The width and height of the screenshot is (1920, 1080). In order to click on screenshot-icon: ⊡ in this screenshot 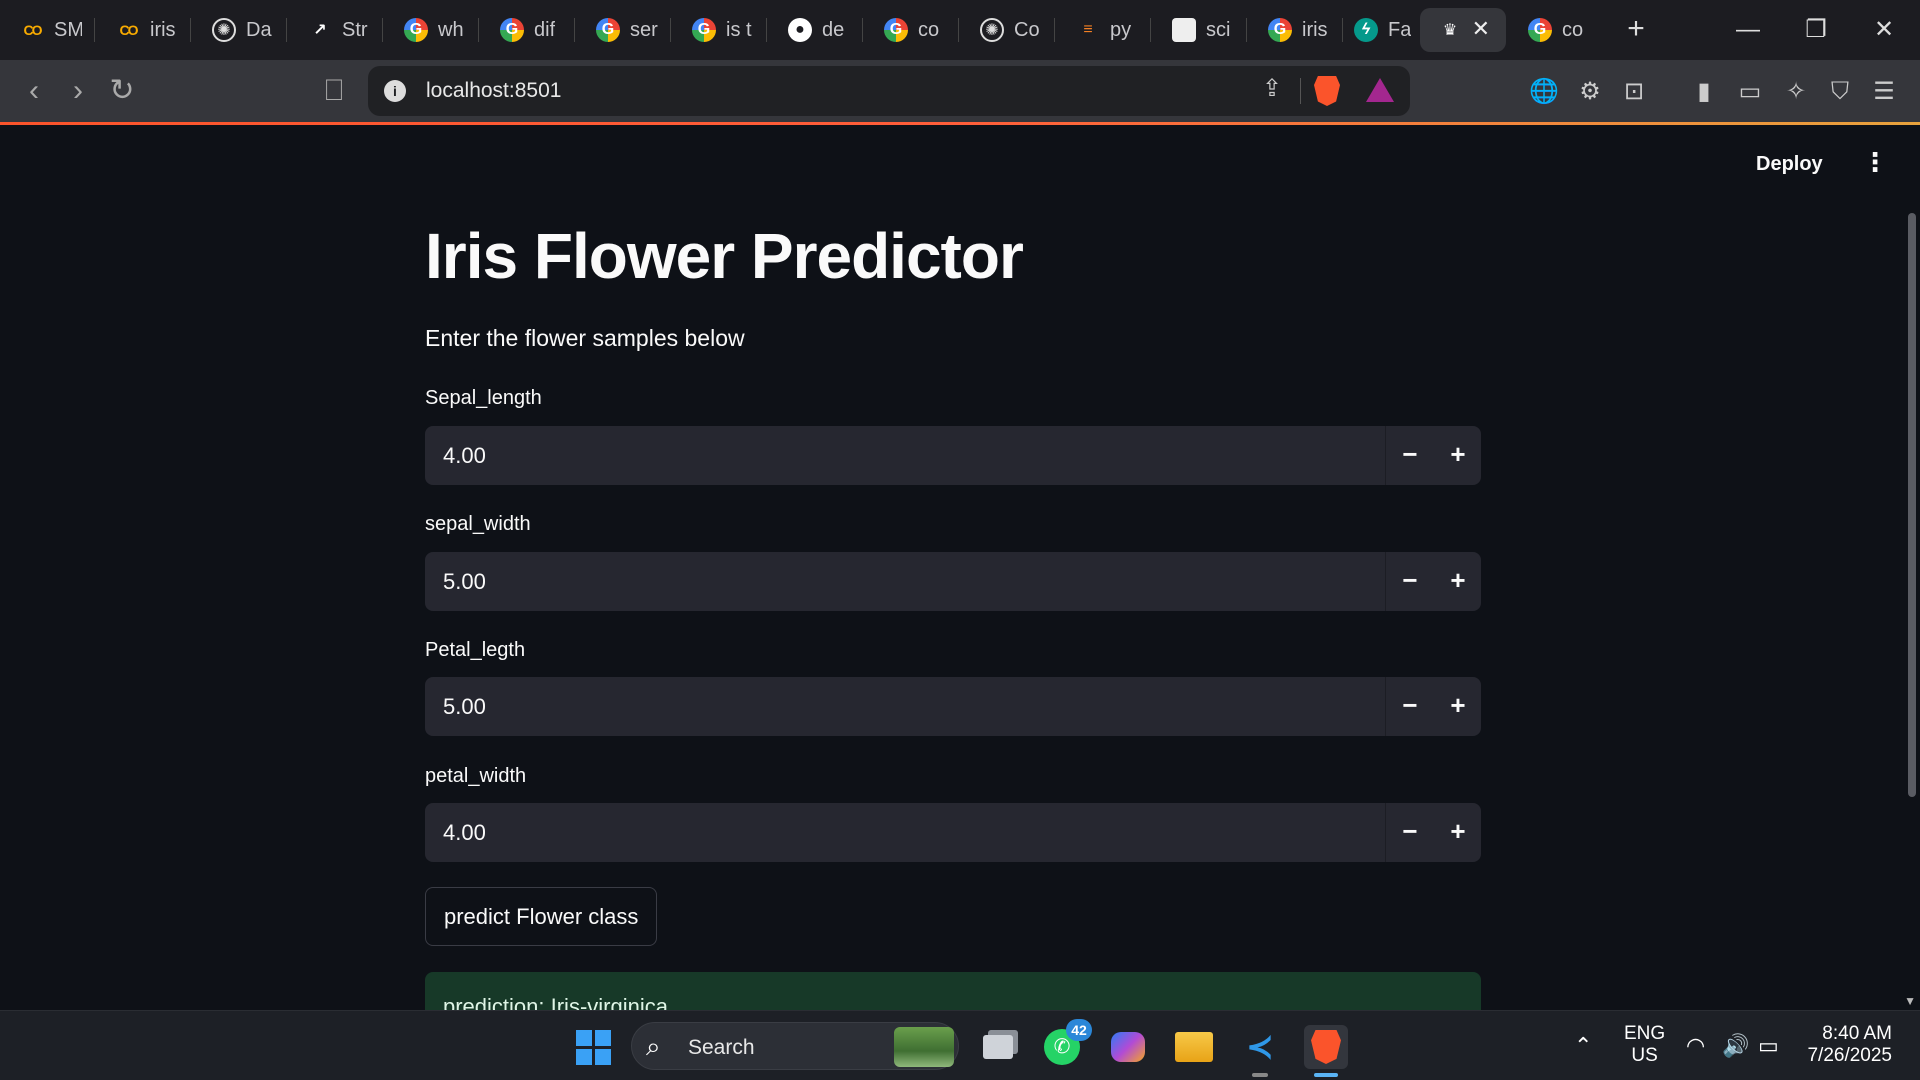, I will do `click(1634, 92)`.